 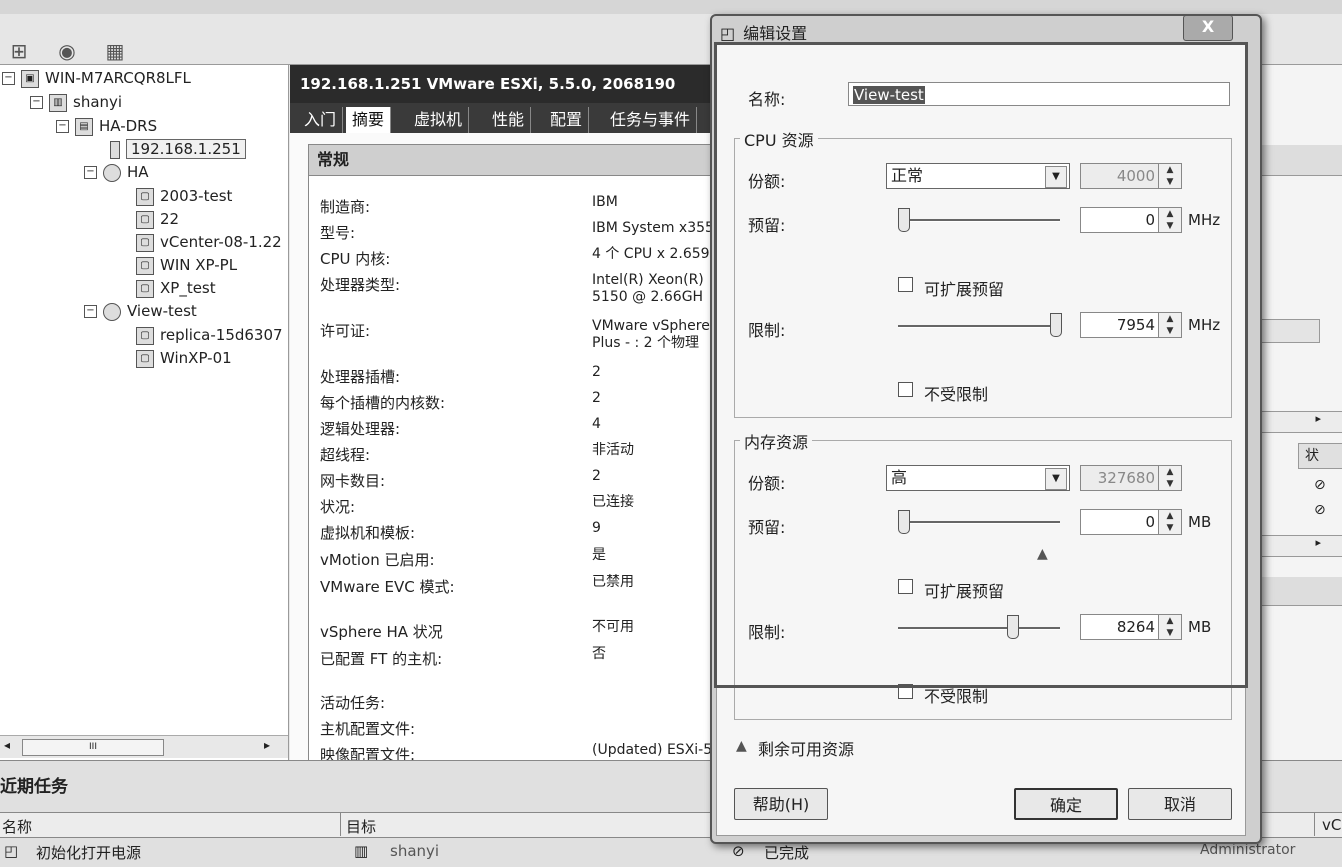 I want to click on cluster-icon: ▤, so click(x=84, y=126).